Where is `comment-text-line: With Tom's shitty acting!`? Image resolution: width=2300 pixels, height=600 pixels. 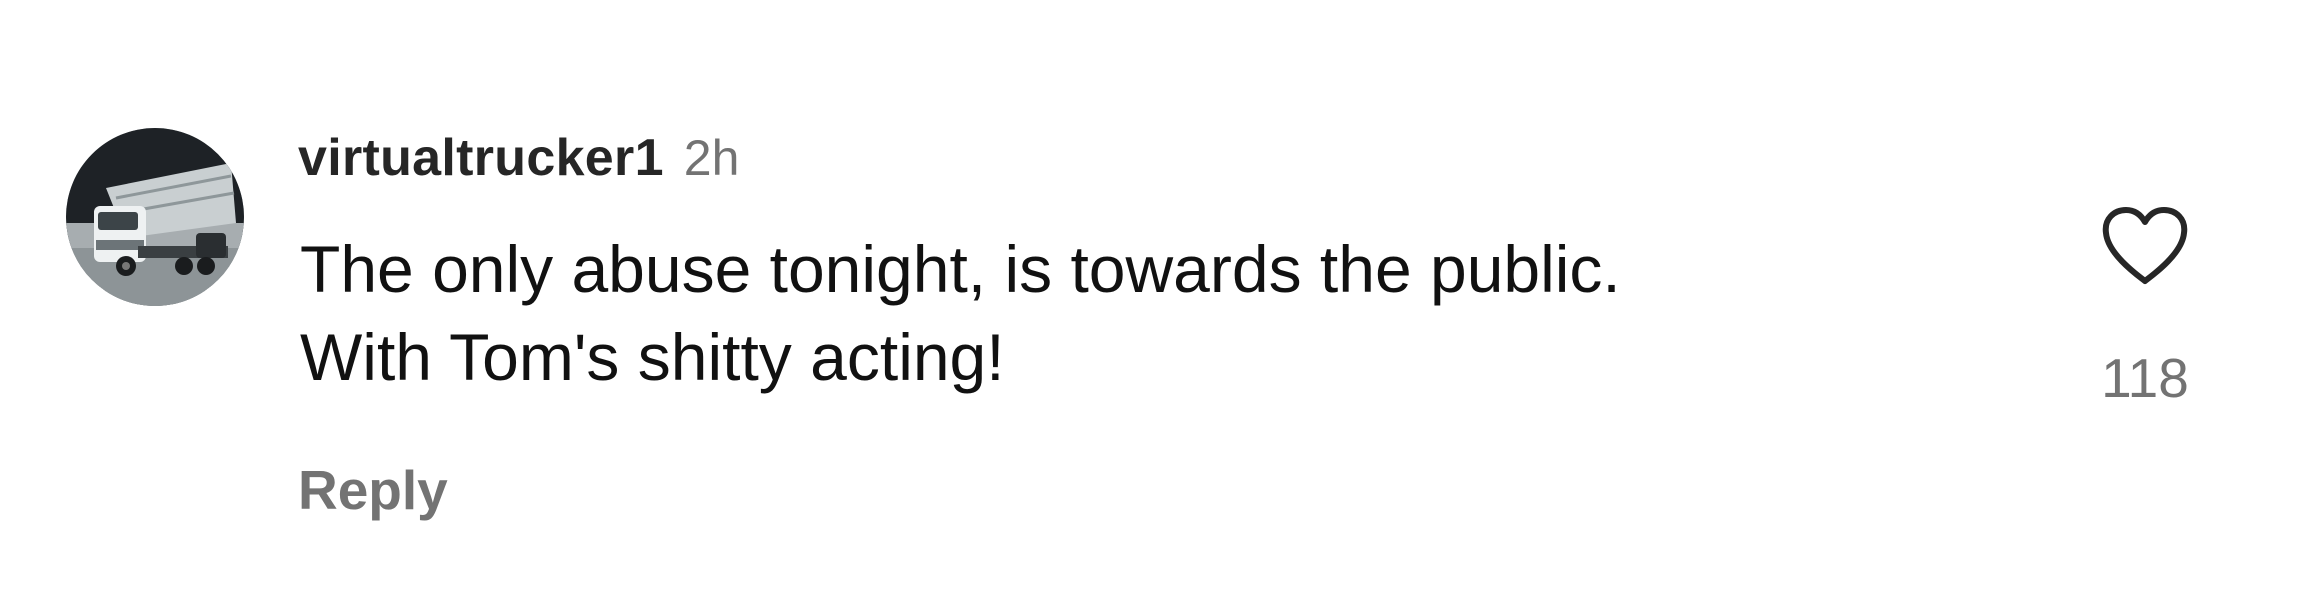
comment-text-line: With Tom's shitty acting! is located at coordinates (652, 357).